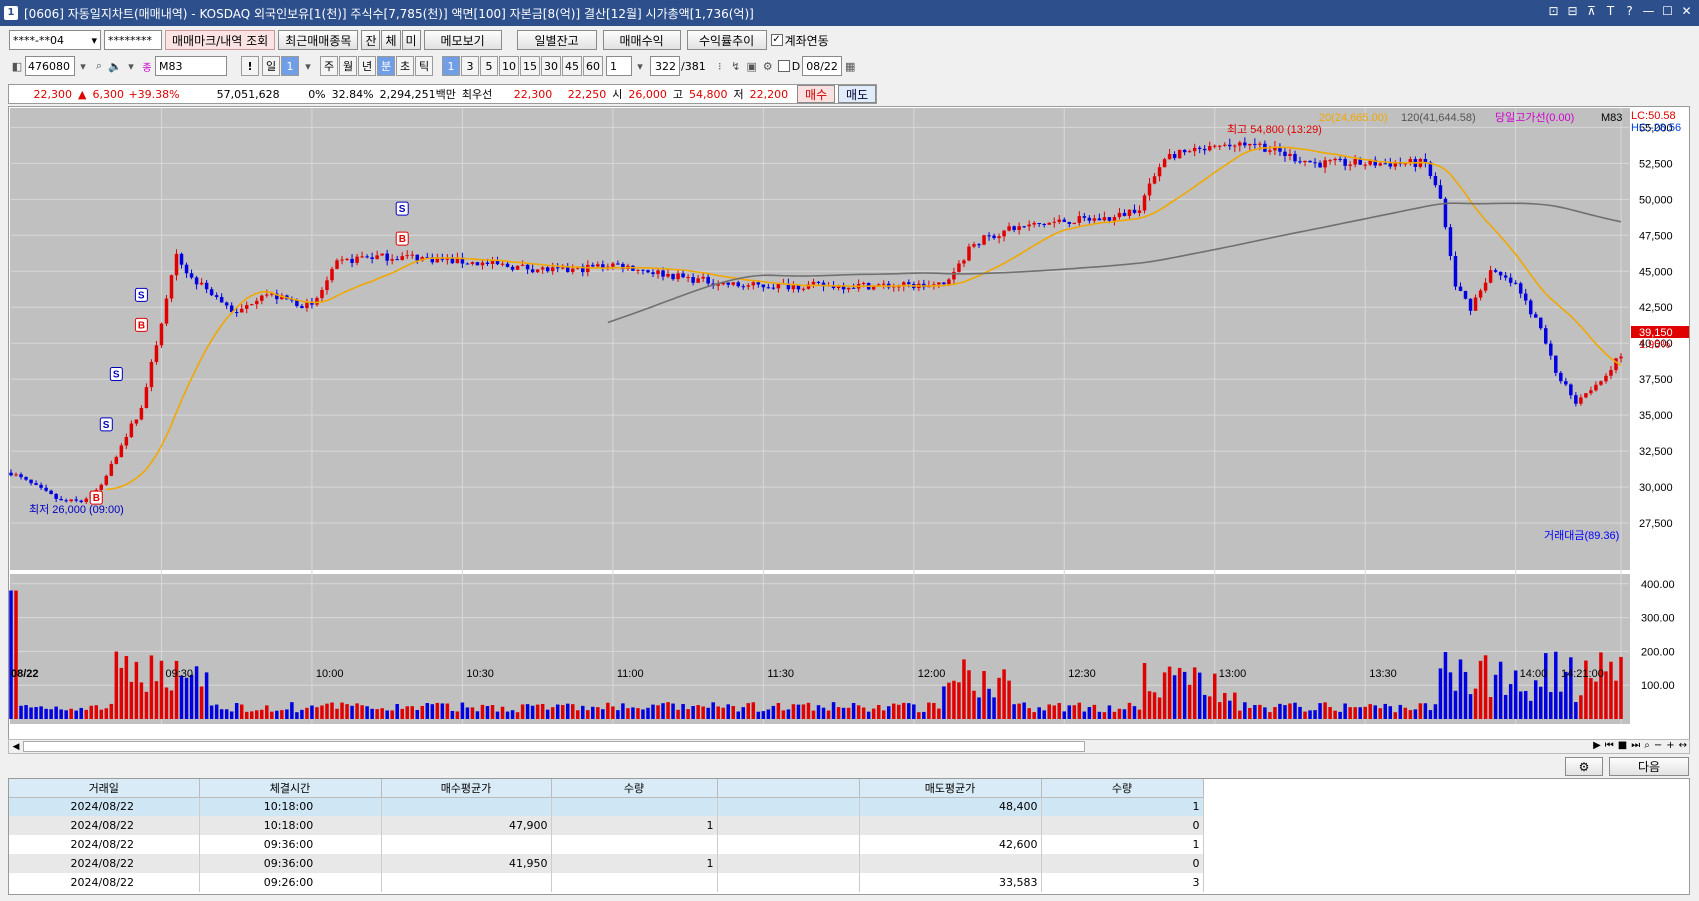 Image resolution: width=1699 pixels, height=901 pixels. I want to click on interval-5: 5, so click(489, 66).